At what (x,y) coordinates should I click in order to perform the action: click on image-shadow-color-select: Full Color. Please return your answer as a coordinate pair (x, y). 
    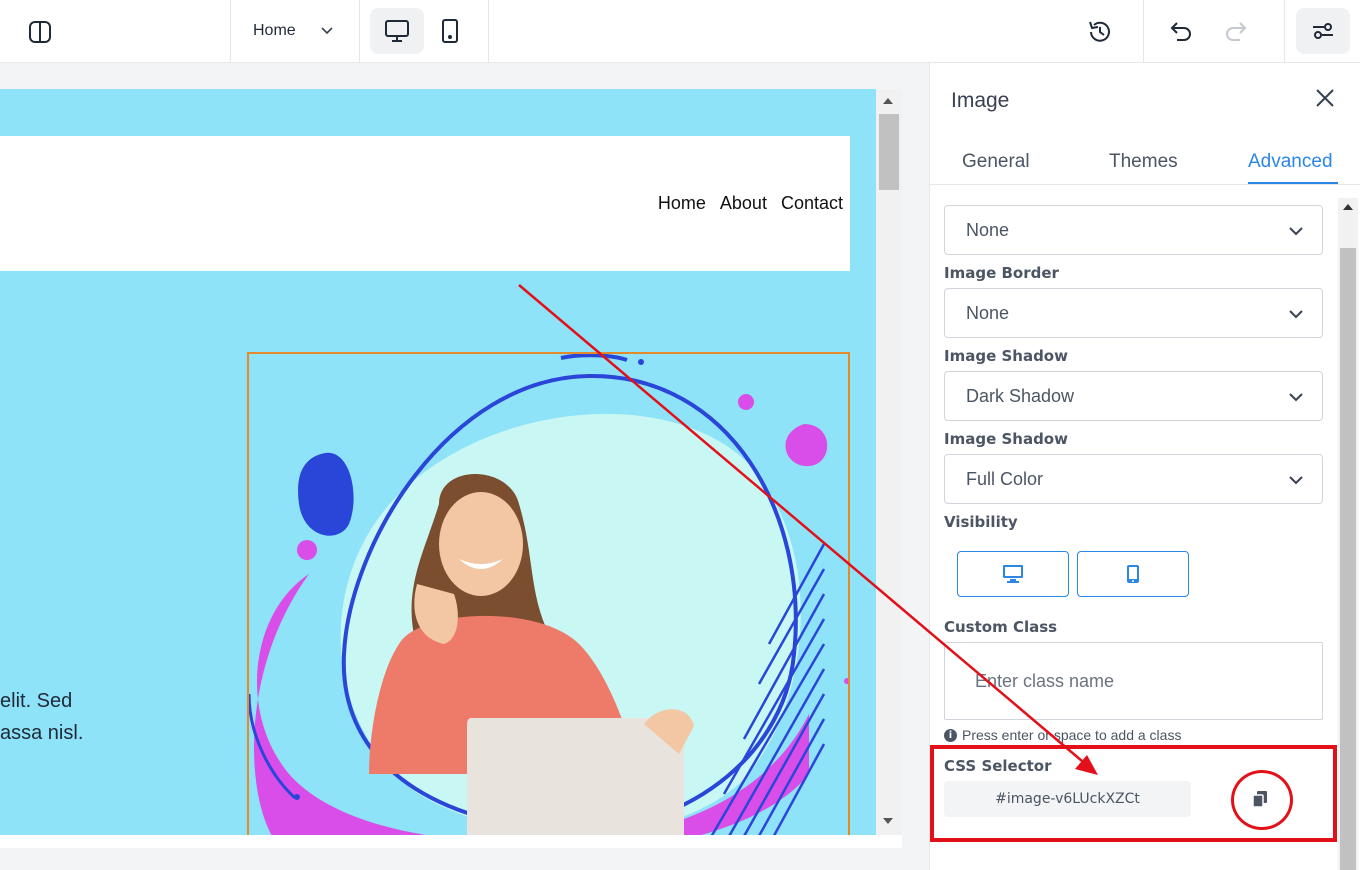
    Looking at the image, I should click on (1133, 479).